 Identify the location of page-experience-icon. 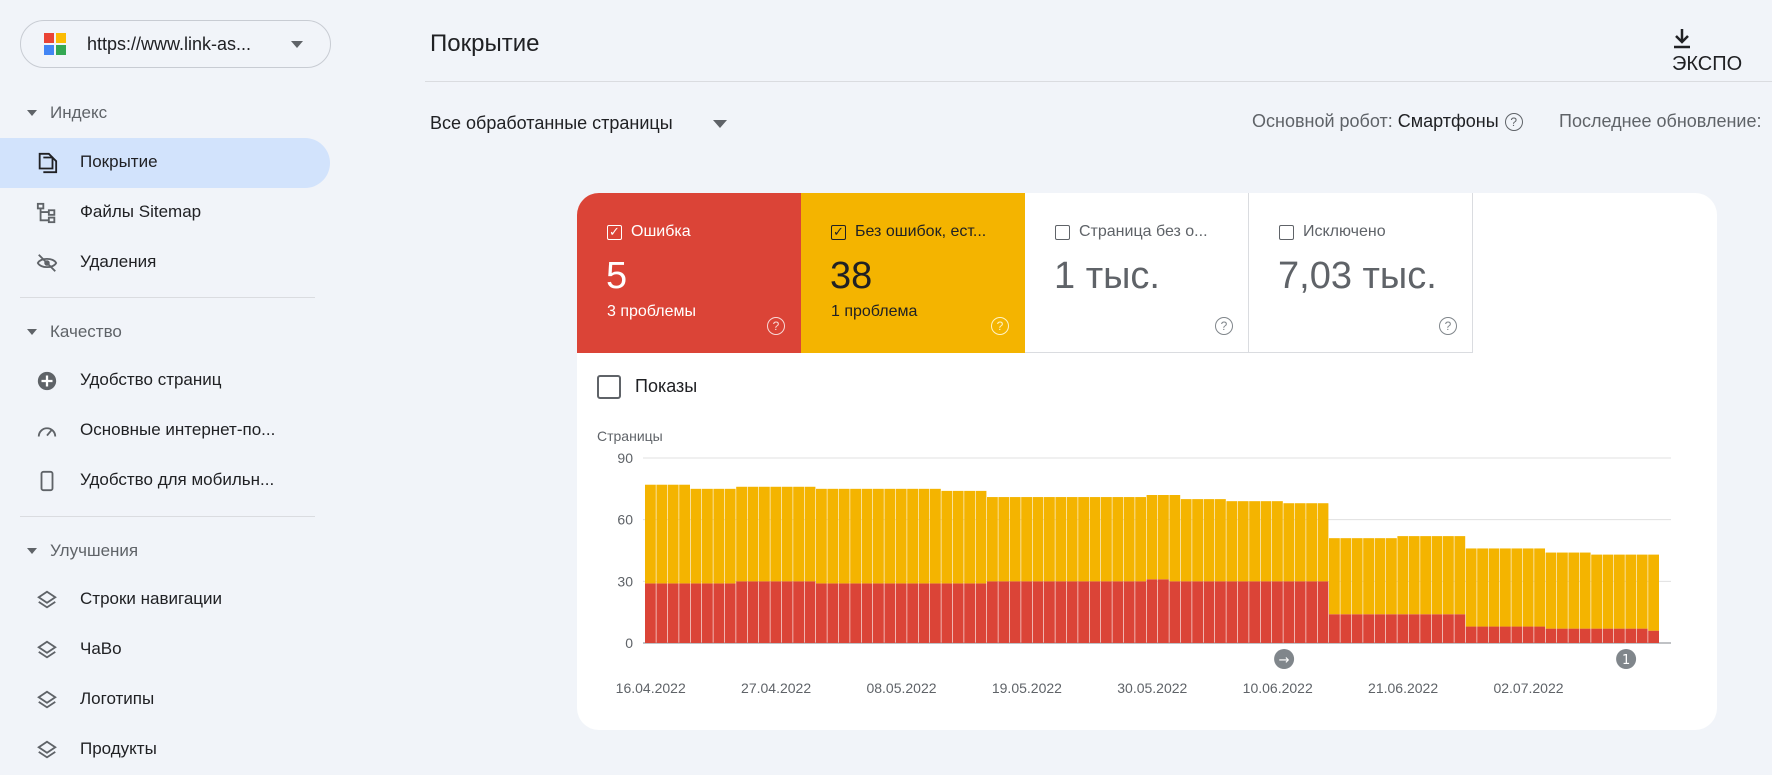
(47, 381).